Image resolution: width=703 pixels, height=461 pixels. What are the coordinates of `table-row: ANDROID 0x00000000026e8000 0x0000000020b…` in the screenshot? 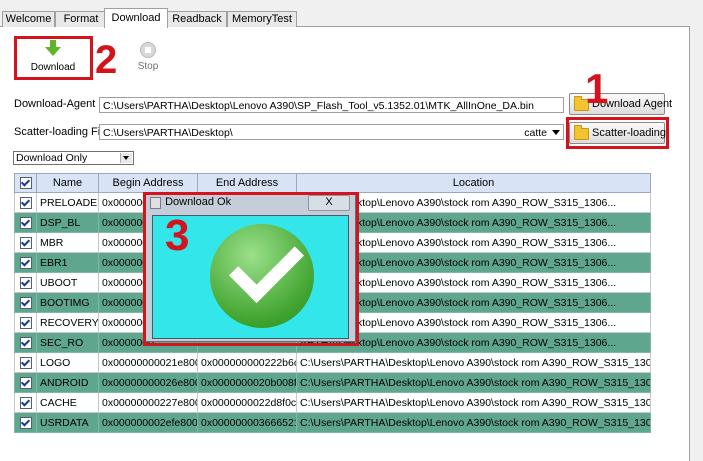 It's located at (332, 382).